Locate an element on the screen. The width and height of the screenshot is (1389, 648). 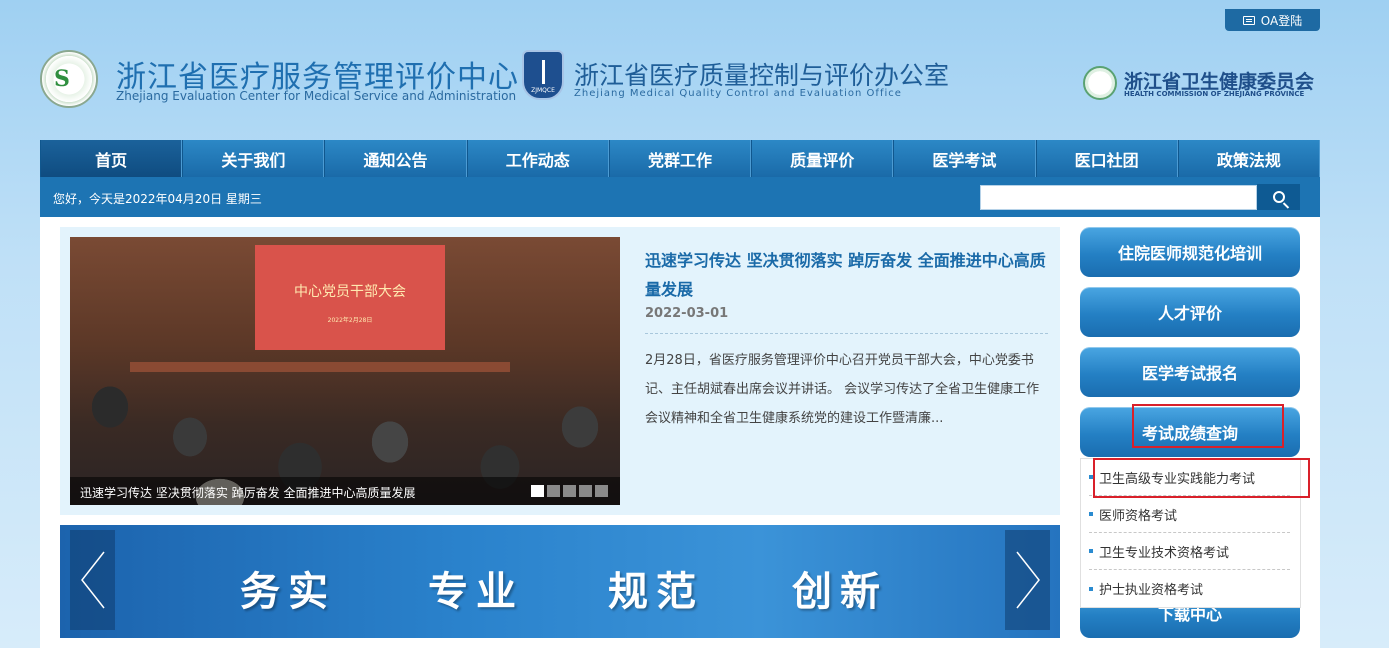
dropdown-item-nurse-exam: 护士执业资格考试 is located at coordinates (1189, 588).